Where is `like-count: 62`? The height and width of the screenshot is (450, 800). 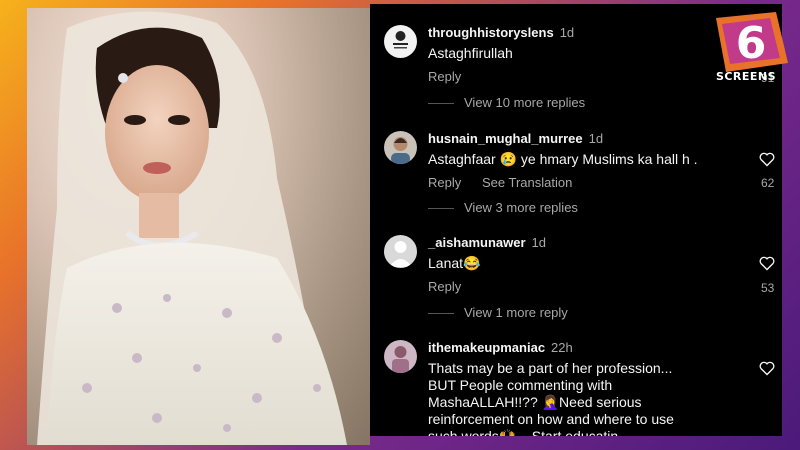 like-count: 62 is located at coordinates (768, 183).